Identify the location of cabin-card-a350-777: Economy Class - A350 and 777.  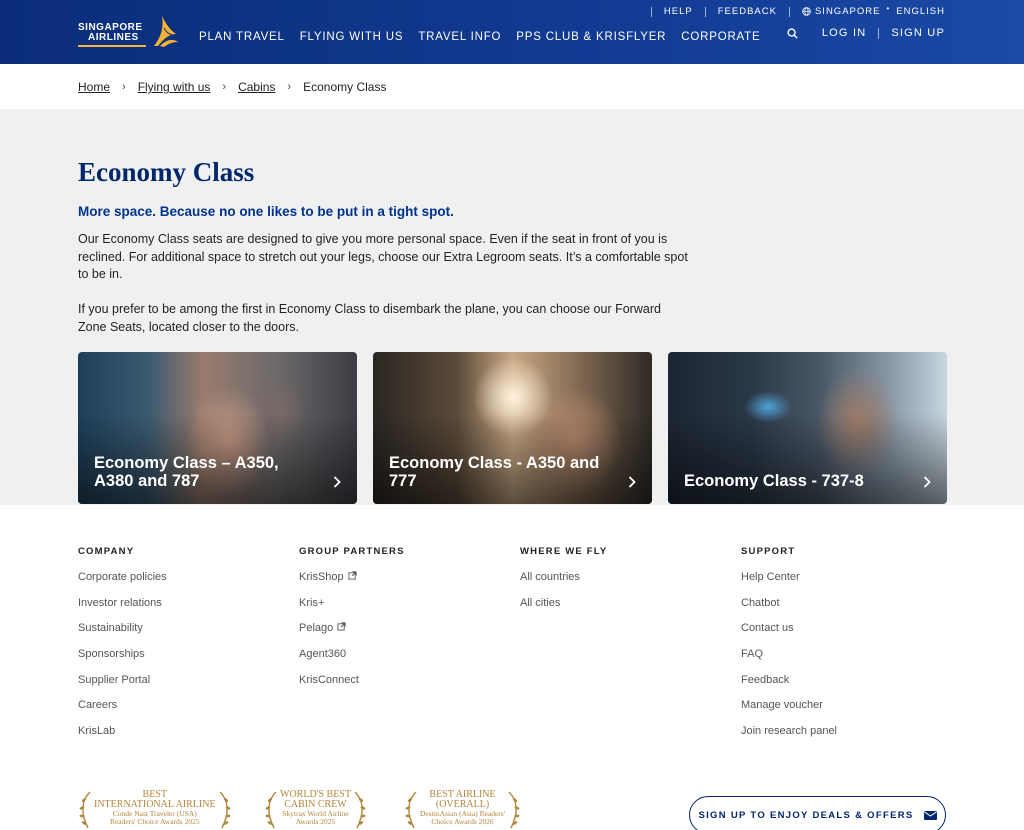
(512, 428).